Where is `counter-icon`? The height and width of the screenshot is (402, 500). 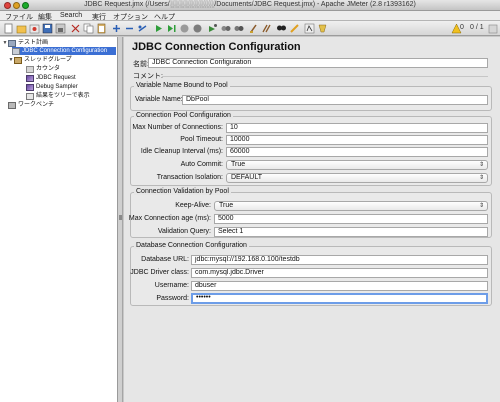
counter-icon is located at coordinates (30, 69).